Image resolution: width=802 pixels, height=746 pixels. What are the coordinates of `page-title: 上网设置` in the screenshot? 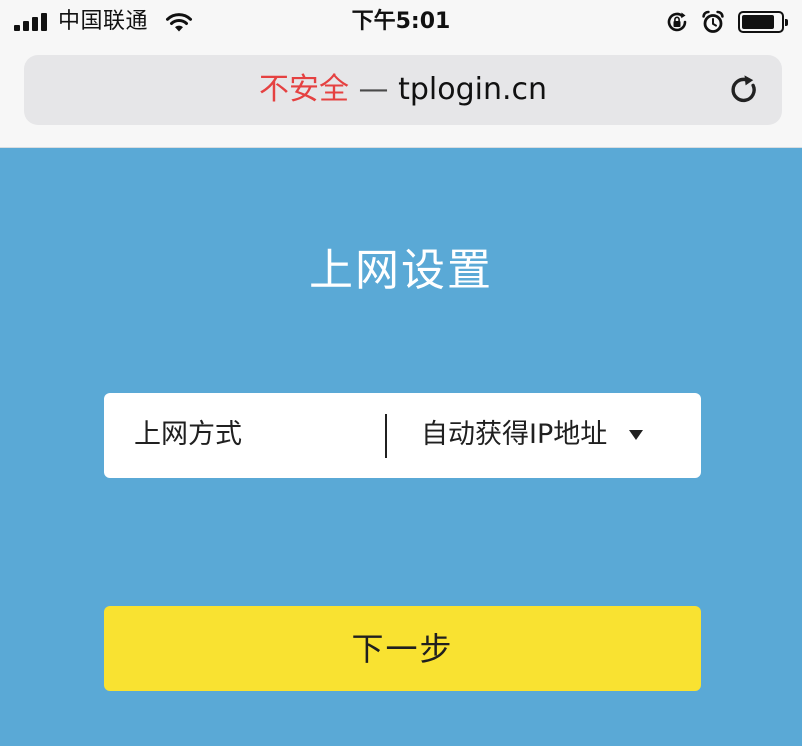 It's located at (401, 270).